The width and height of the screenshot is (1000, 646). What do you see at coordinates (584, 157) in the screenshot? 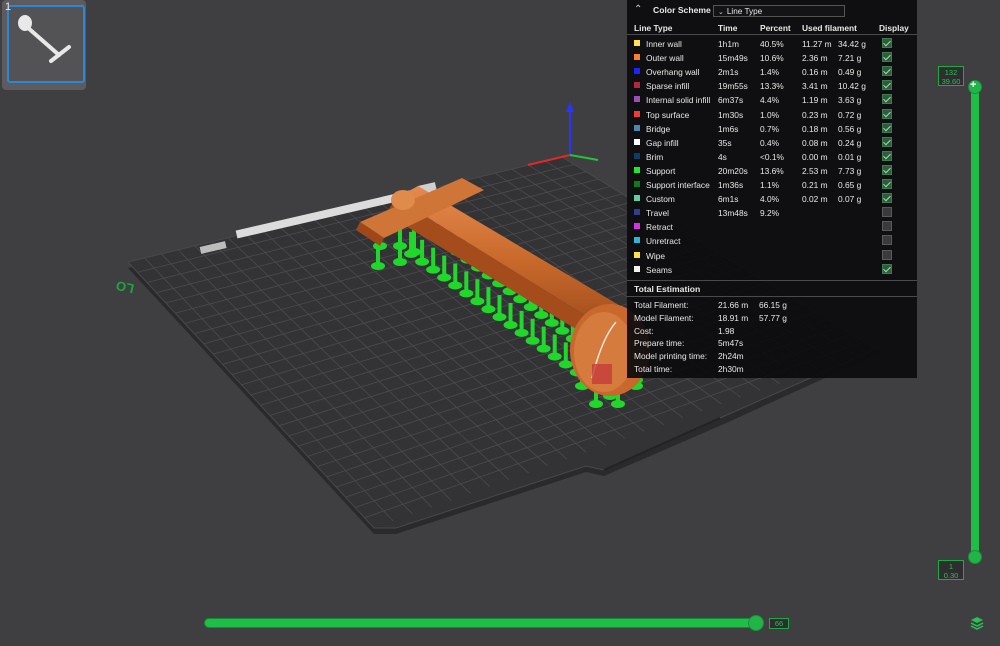
I see `y-axis` at bounding box center [584, 157].